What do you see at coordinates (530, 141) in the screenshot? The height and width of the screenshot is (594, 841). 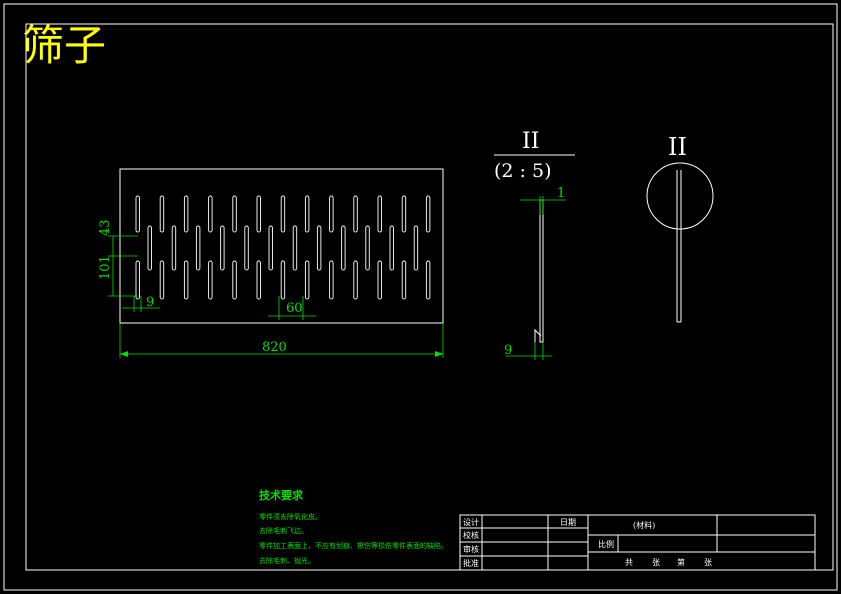 I see `side-view-label: II` at bounding box center [530, 141].